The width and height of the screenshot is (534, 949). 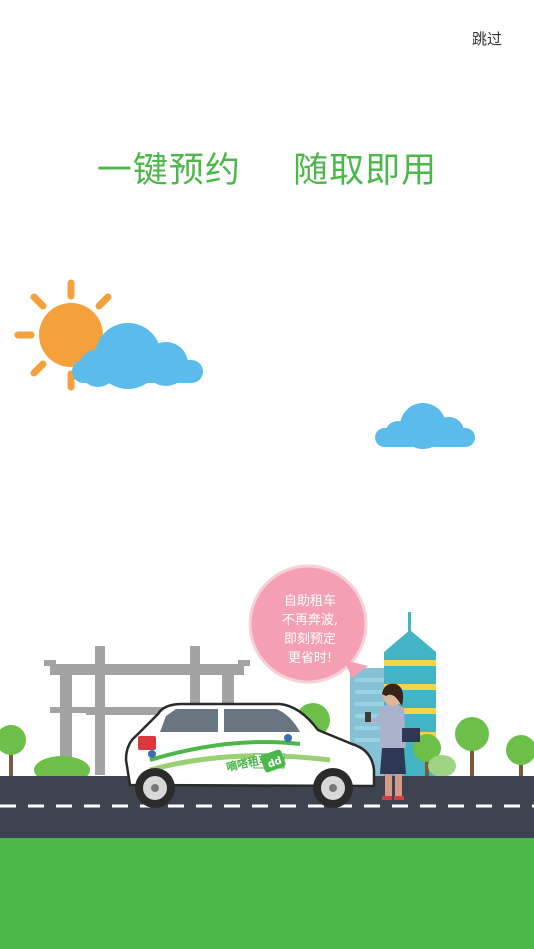 What do you see at coordinates (310, 658) in the screenshot?
I see `bubble-line-4: 更省时!` at bounding box center [310, 658].